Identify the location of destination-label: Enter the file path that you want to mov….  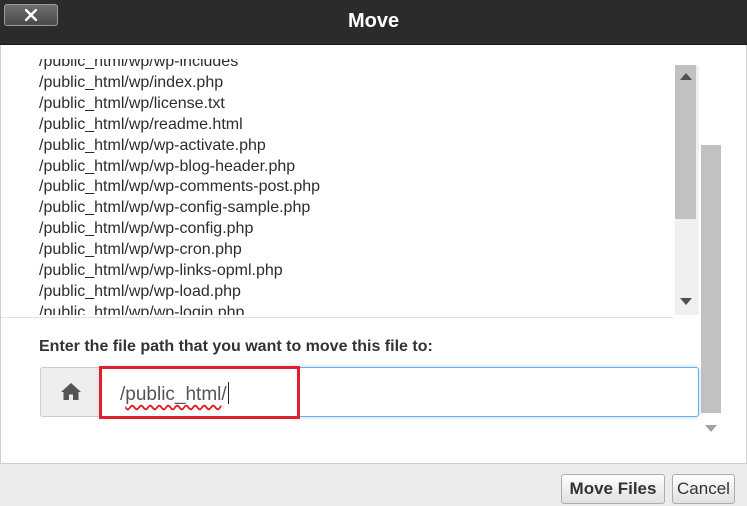
(236, 346).